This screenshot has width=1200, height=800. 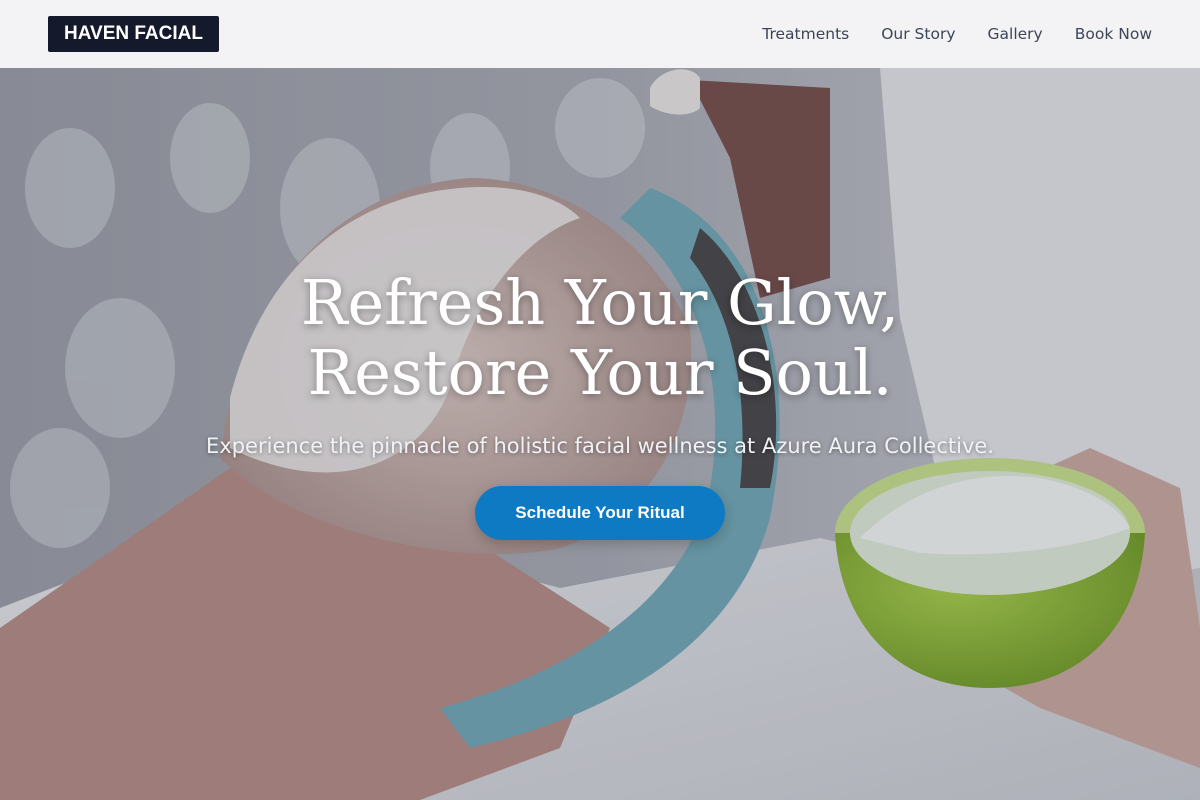 What do you see at coordinates (918, 34) in the screenshot?
I see `nav-link-our-story: Our Story` at bounding box center [918, 34].